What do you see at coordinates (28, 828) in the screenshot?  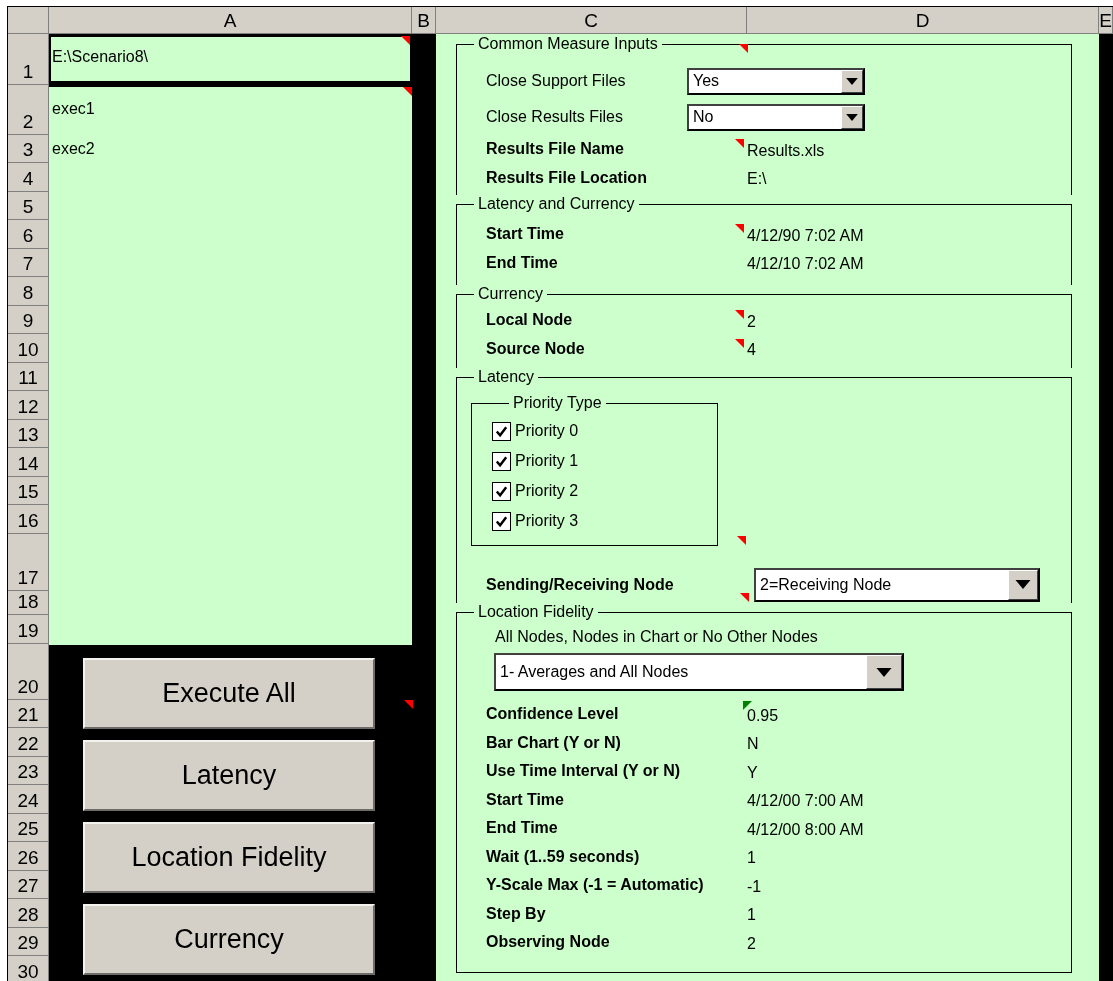 I see `row-header: 25` at bounding box center [28, 828].